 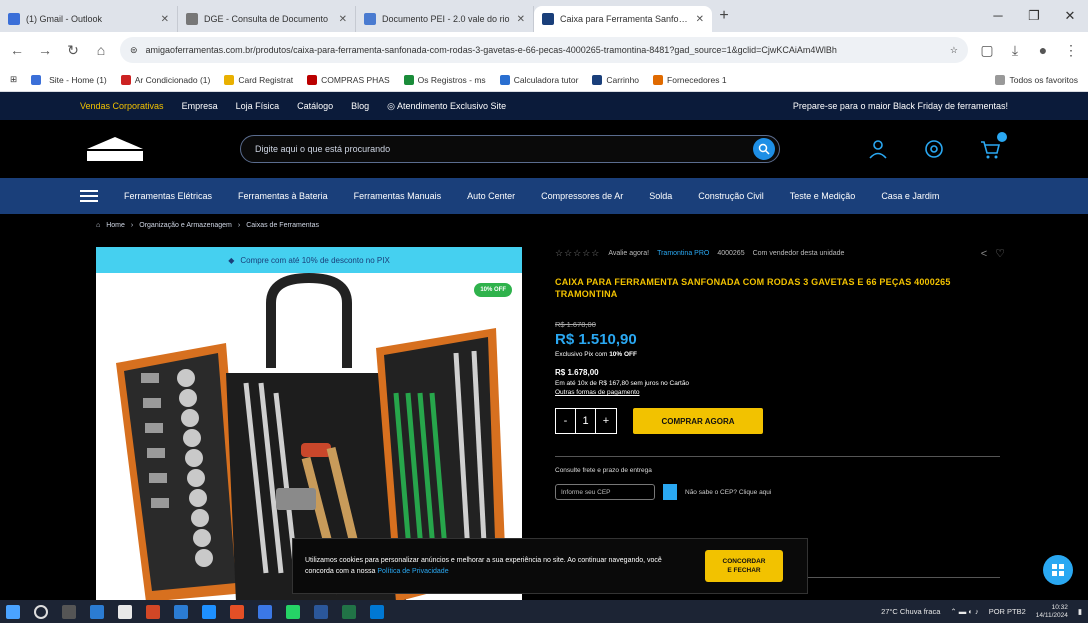 What do you see at coordinates (954, 50) in the screenshot?
I see `bookmark-star-icon: ☆` at bounding box center [954, 50].